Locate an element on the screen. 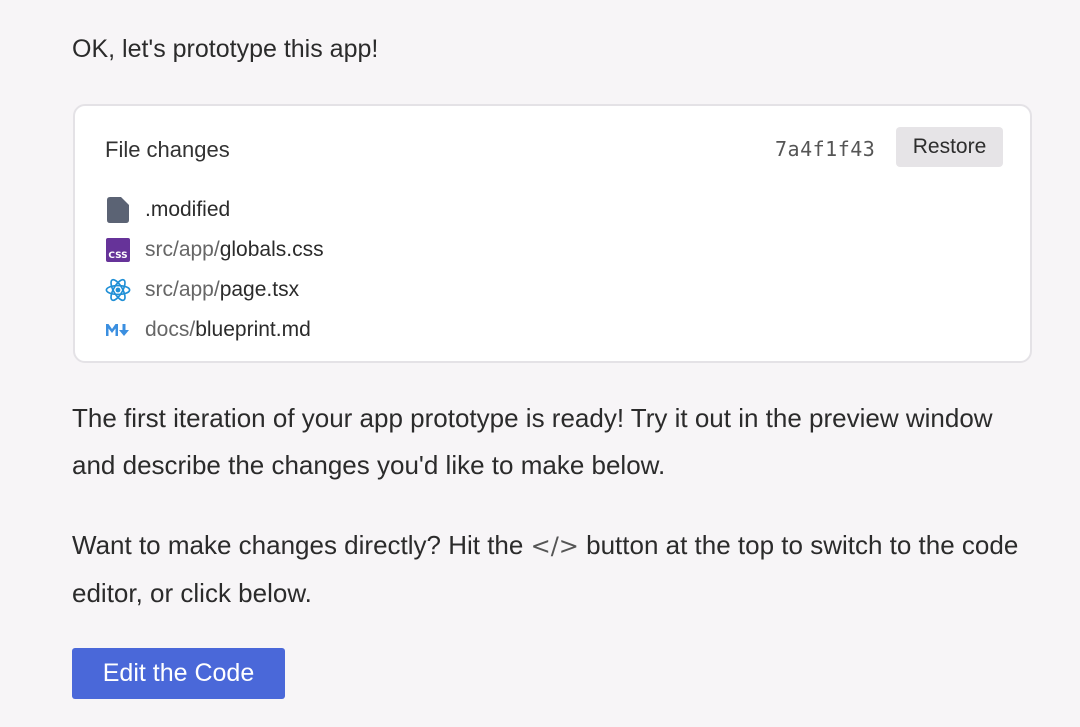 The height and width of the screenshot is (727, 1080). file-dir: docs/ is located at coordinates (170, 329).